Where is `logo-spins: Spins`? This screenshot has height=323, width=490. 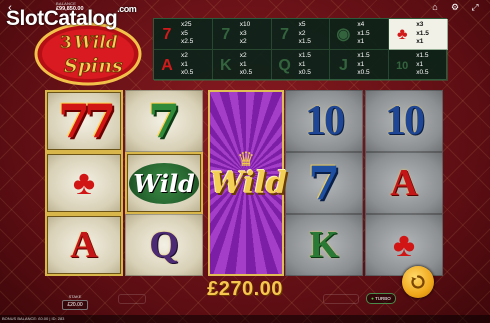 logo-spins: Spins is located at coordinates (93, 66).